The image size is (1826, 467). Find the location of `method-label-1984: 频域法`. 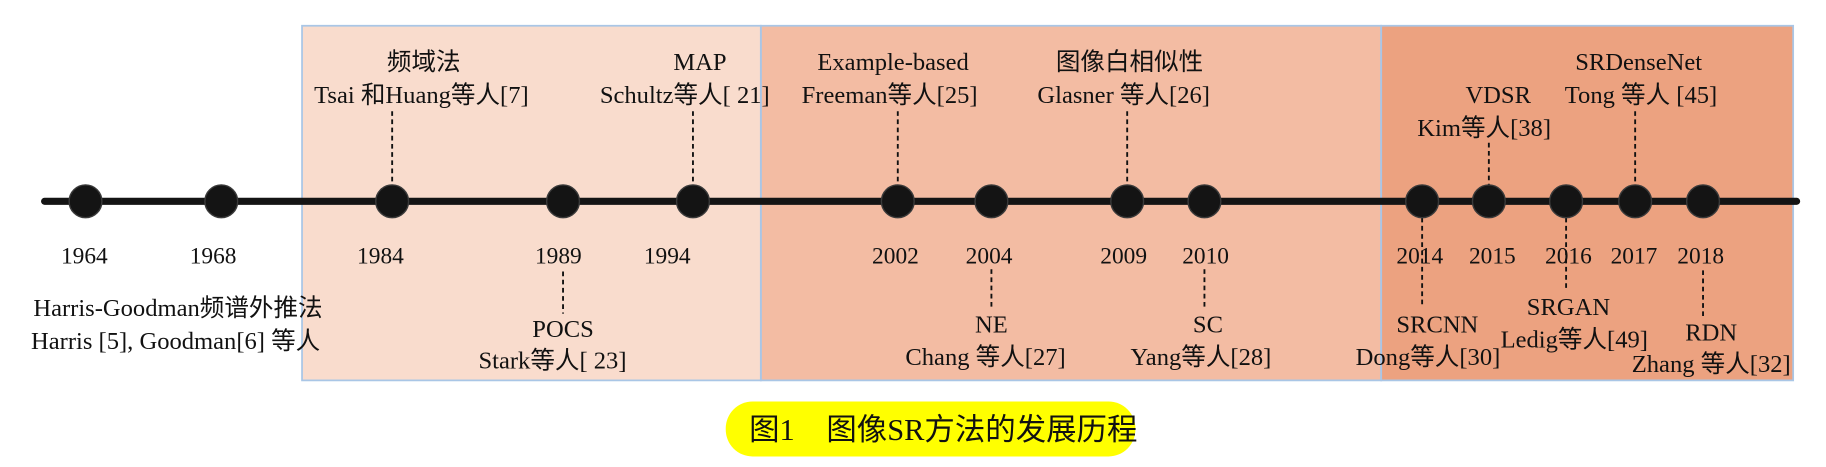

method-label-1984: 频域法 is located at coordinates (424, 62).